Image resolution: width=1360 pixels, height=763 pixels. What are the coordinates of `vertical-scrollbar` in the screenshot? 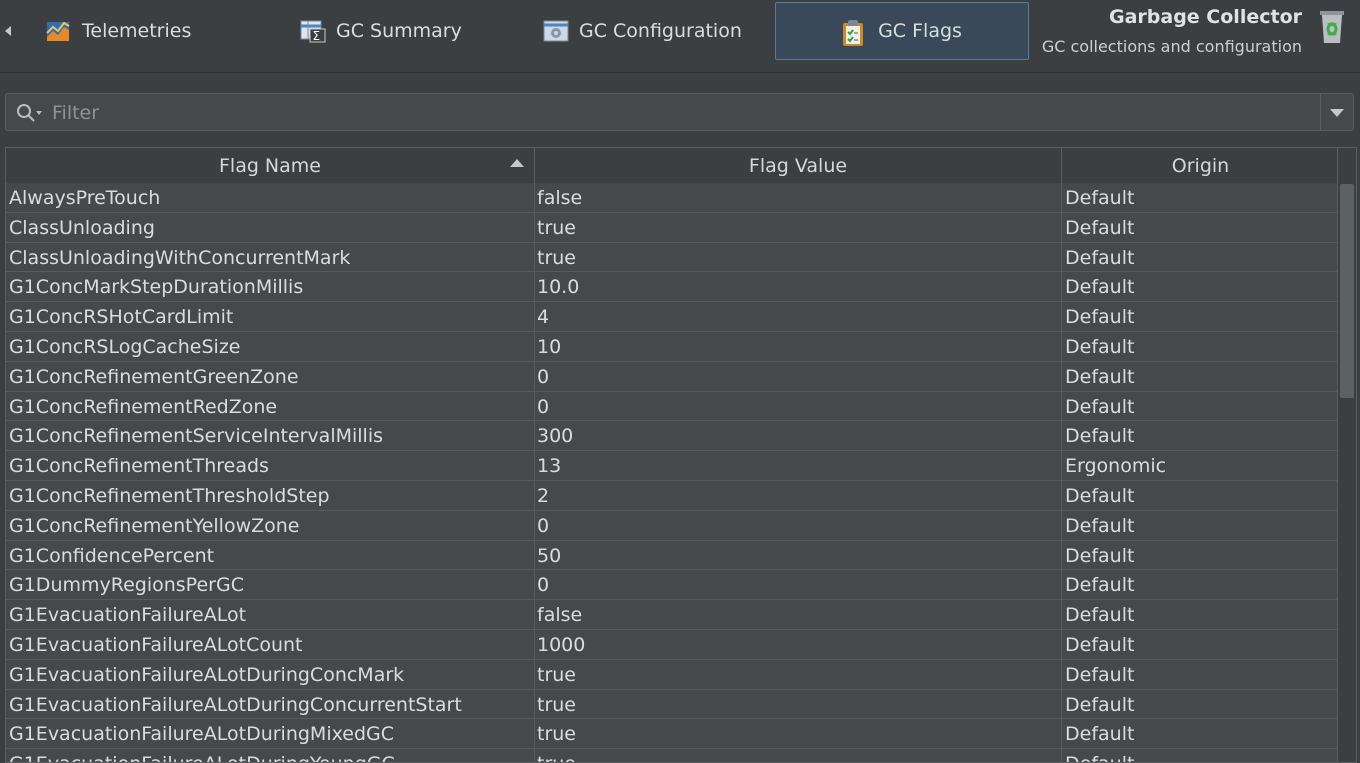 It's located at (1346, 455).